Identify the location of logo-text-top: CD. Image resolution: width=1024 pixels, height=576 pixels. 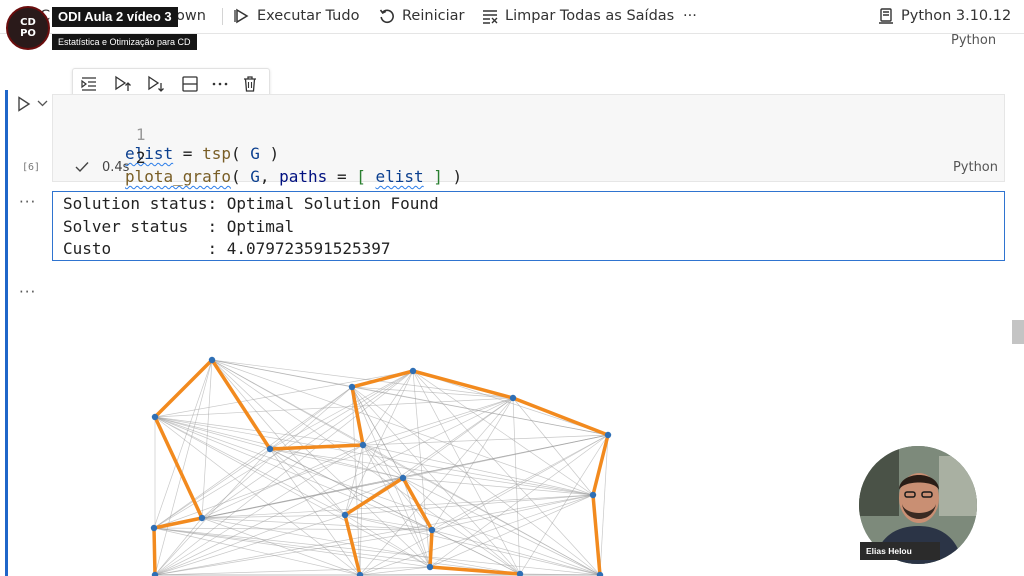
(28, 22).